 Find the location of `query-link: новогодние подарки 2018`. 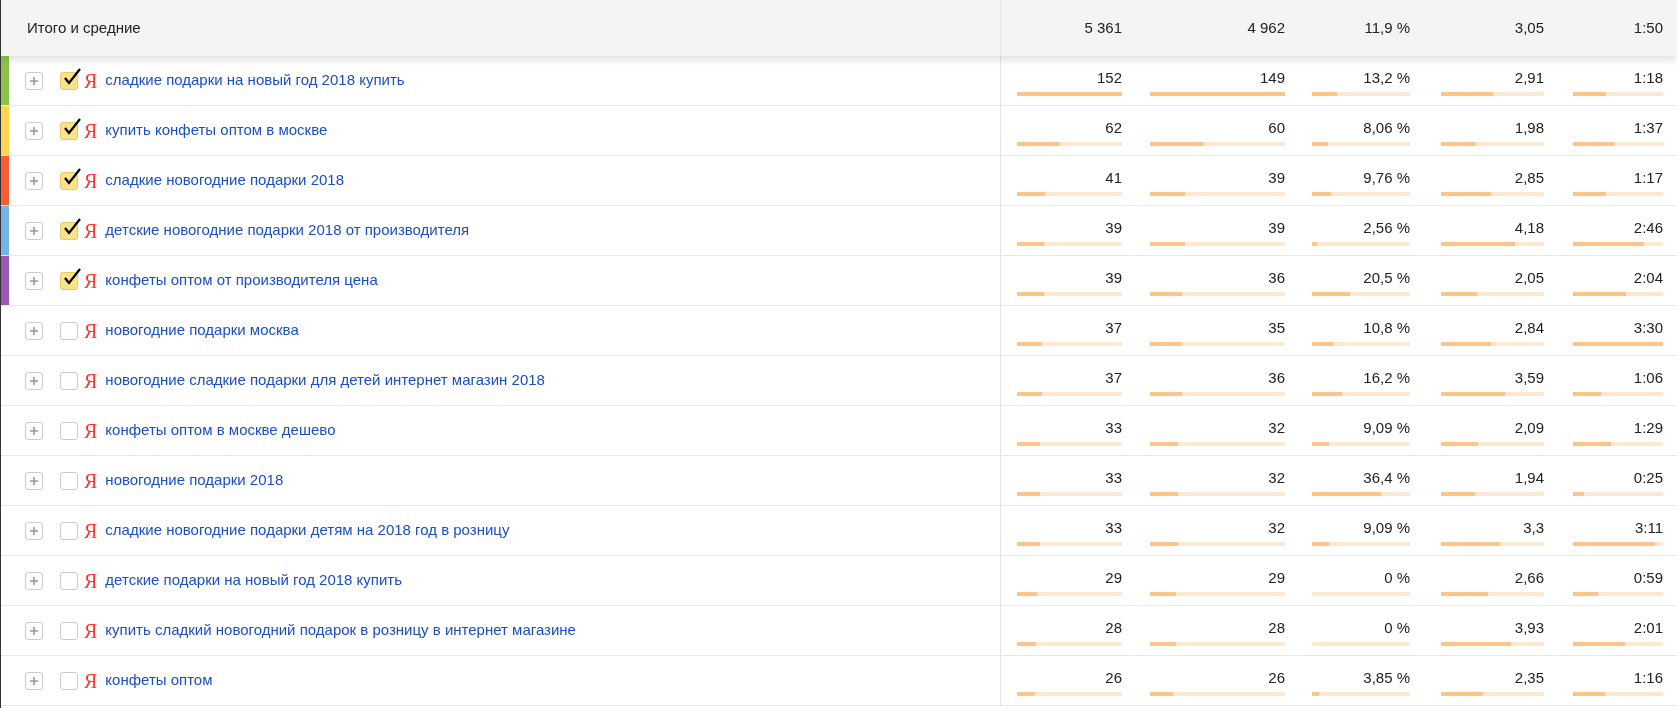

query-link: новогодние подарки 2018 is located at coordinates (194, 480).